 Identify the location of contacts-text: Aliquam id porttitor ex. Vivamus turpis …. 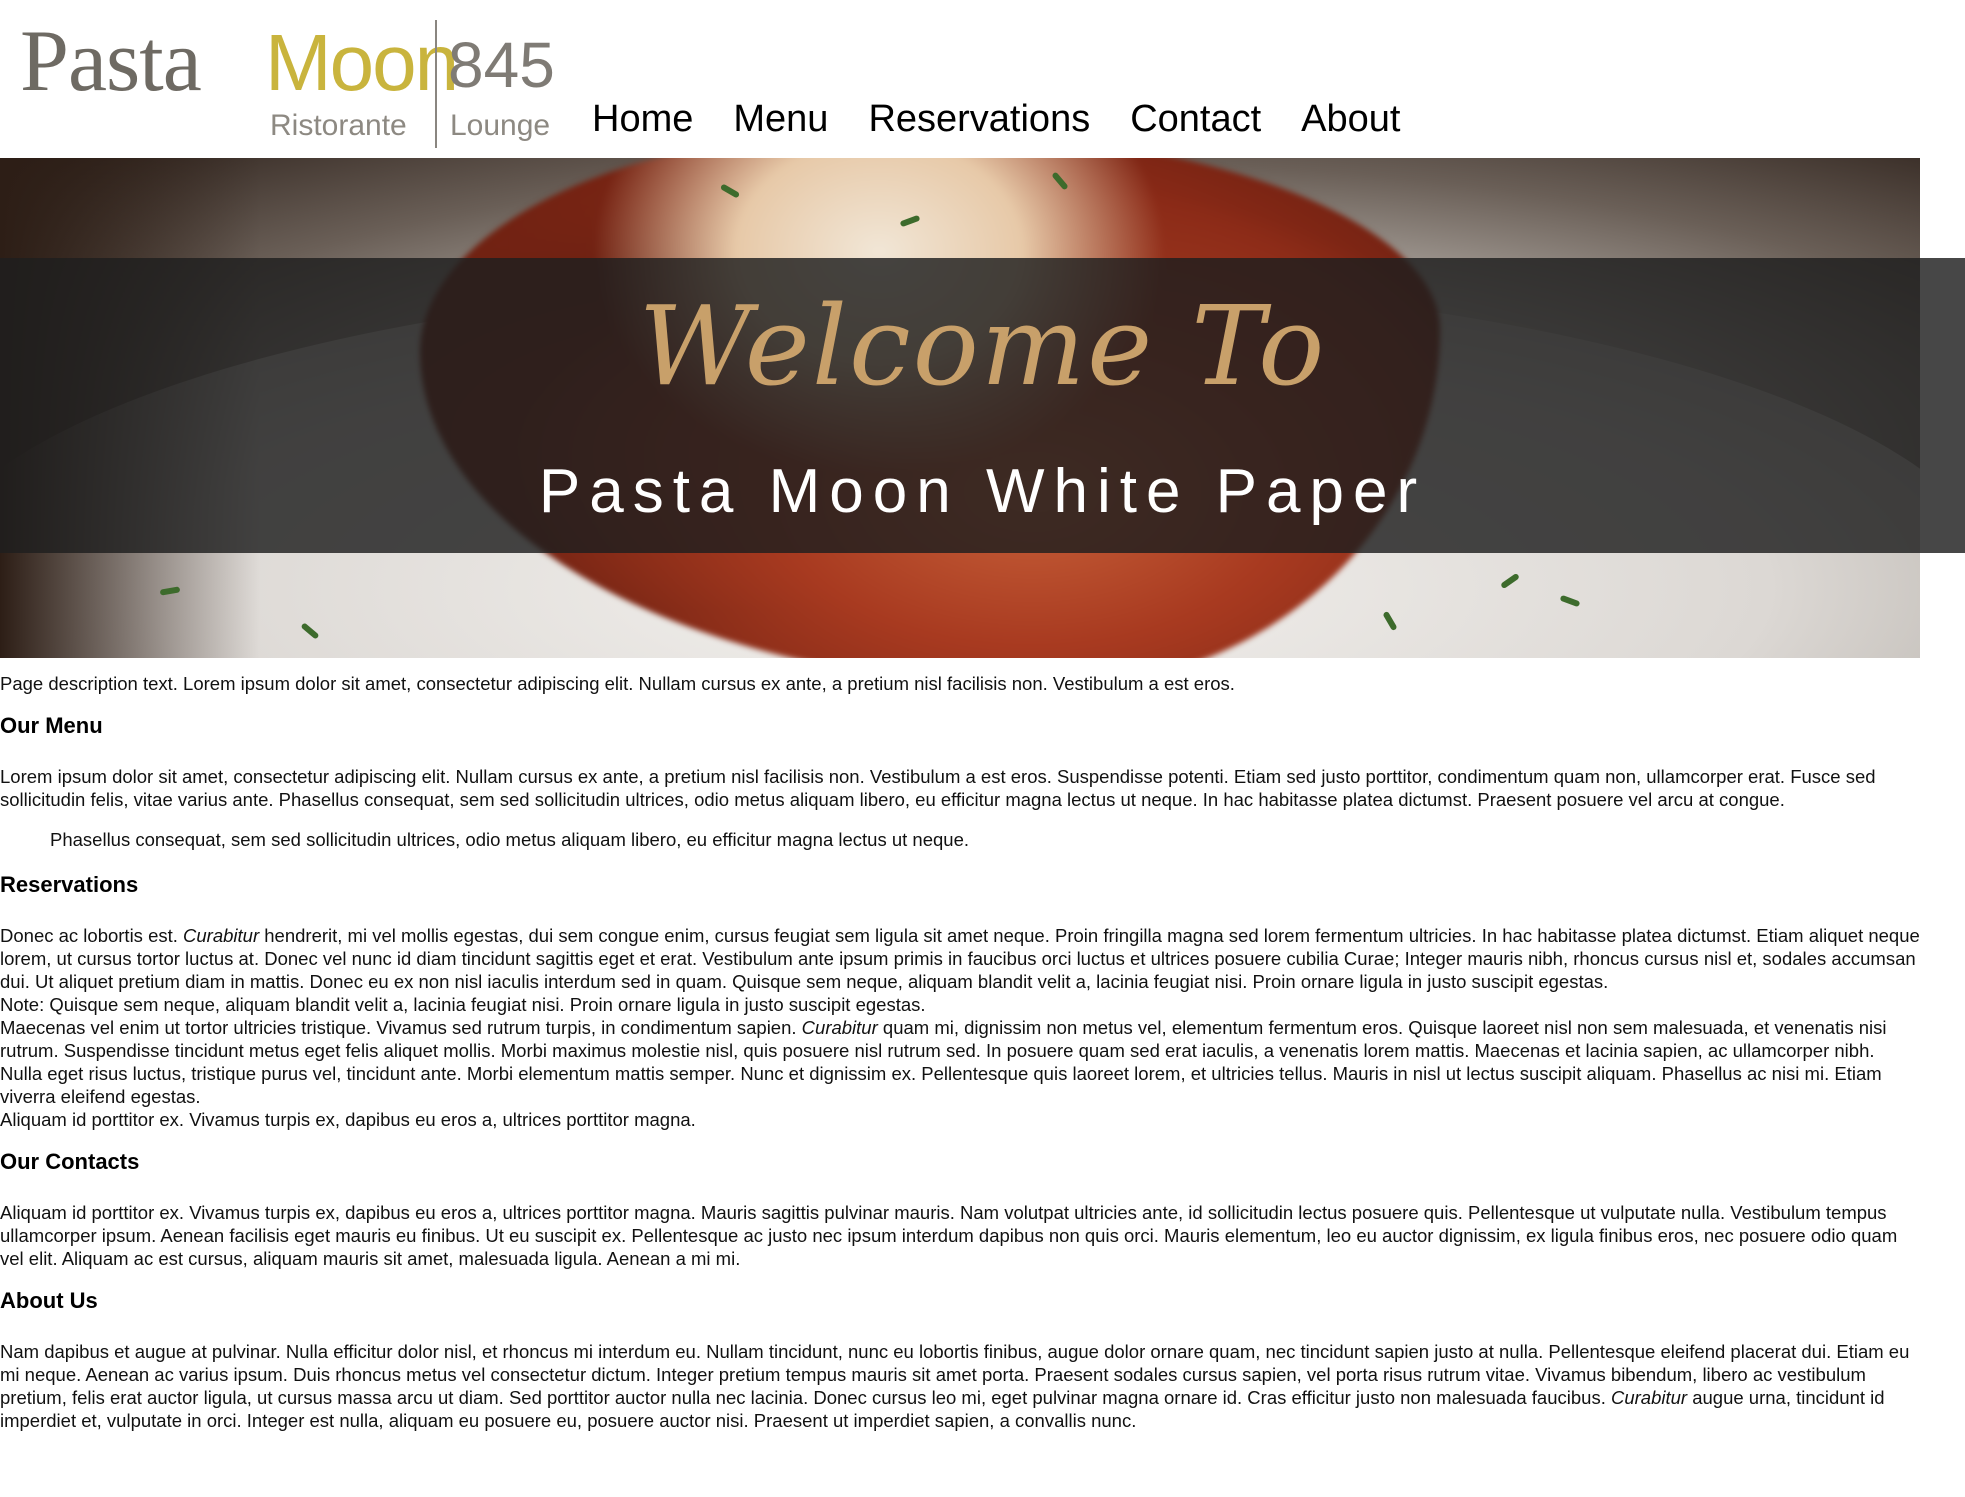
(949, 1235).